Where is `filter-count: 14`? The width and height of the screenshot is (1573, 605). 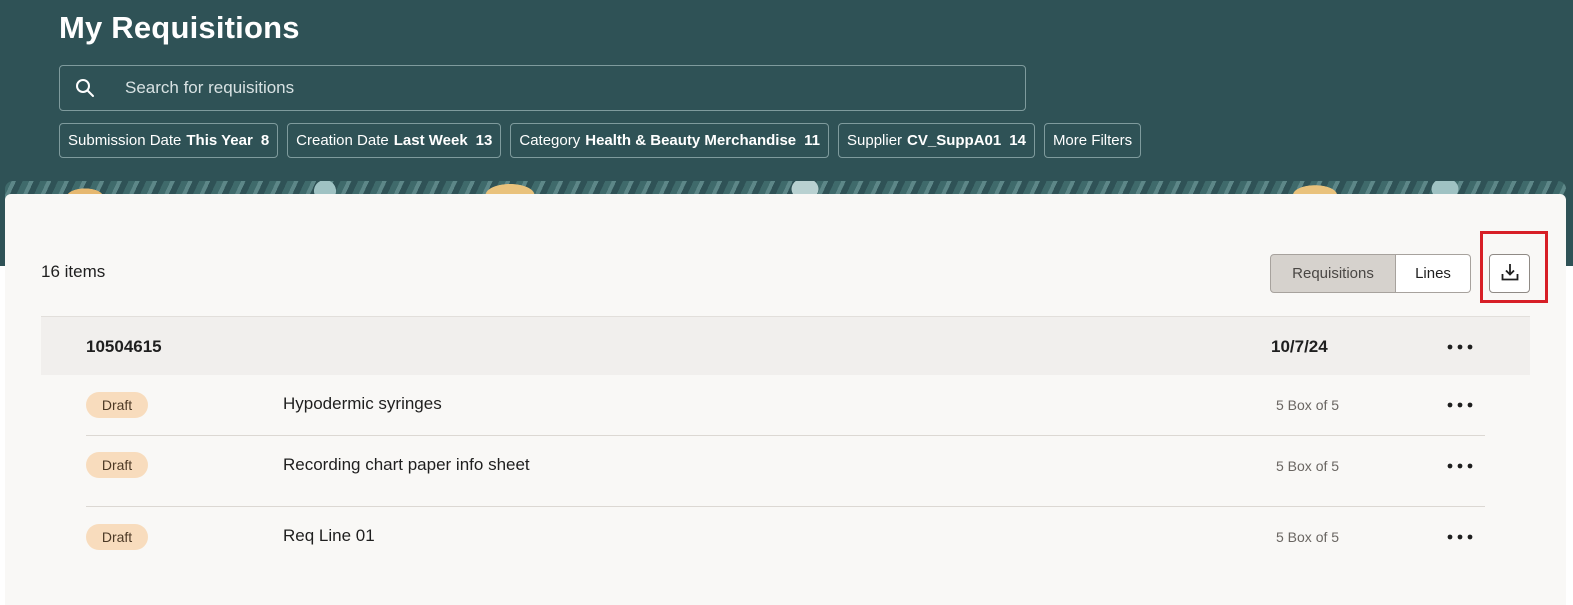
filter-count: 14 is located at coordinates (1017, 140).